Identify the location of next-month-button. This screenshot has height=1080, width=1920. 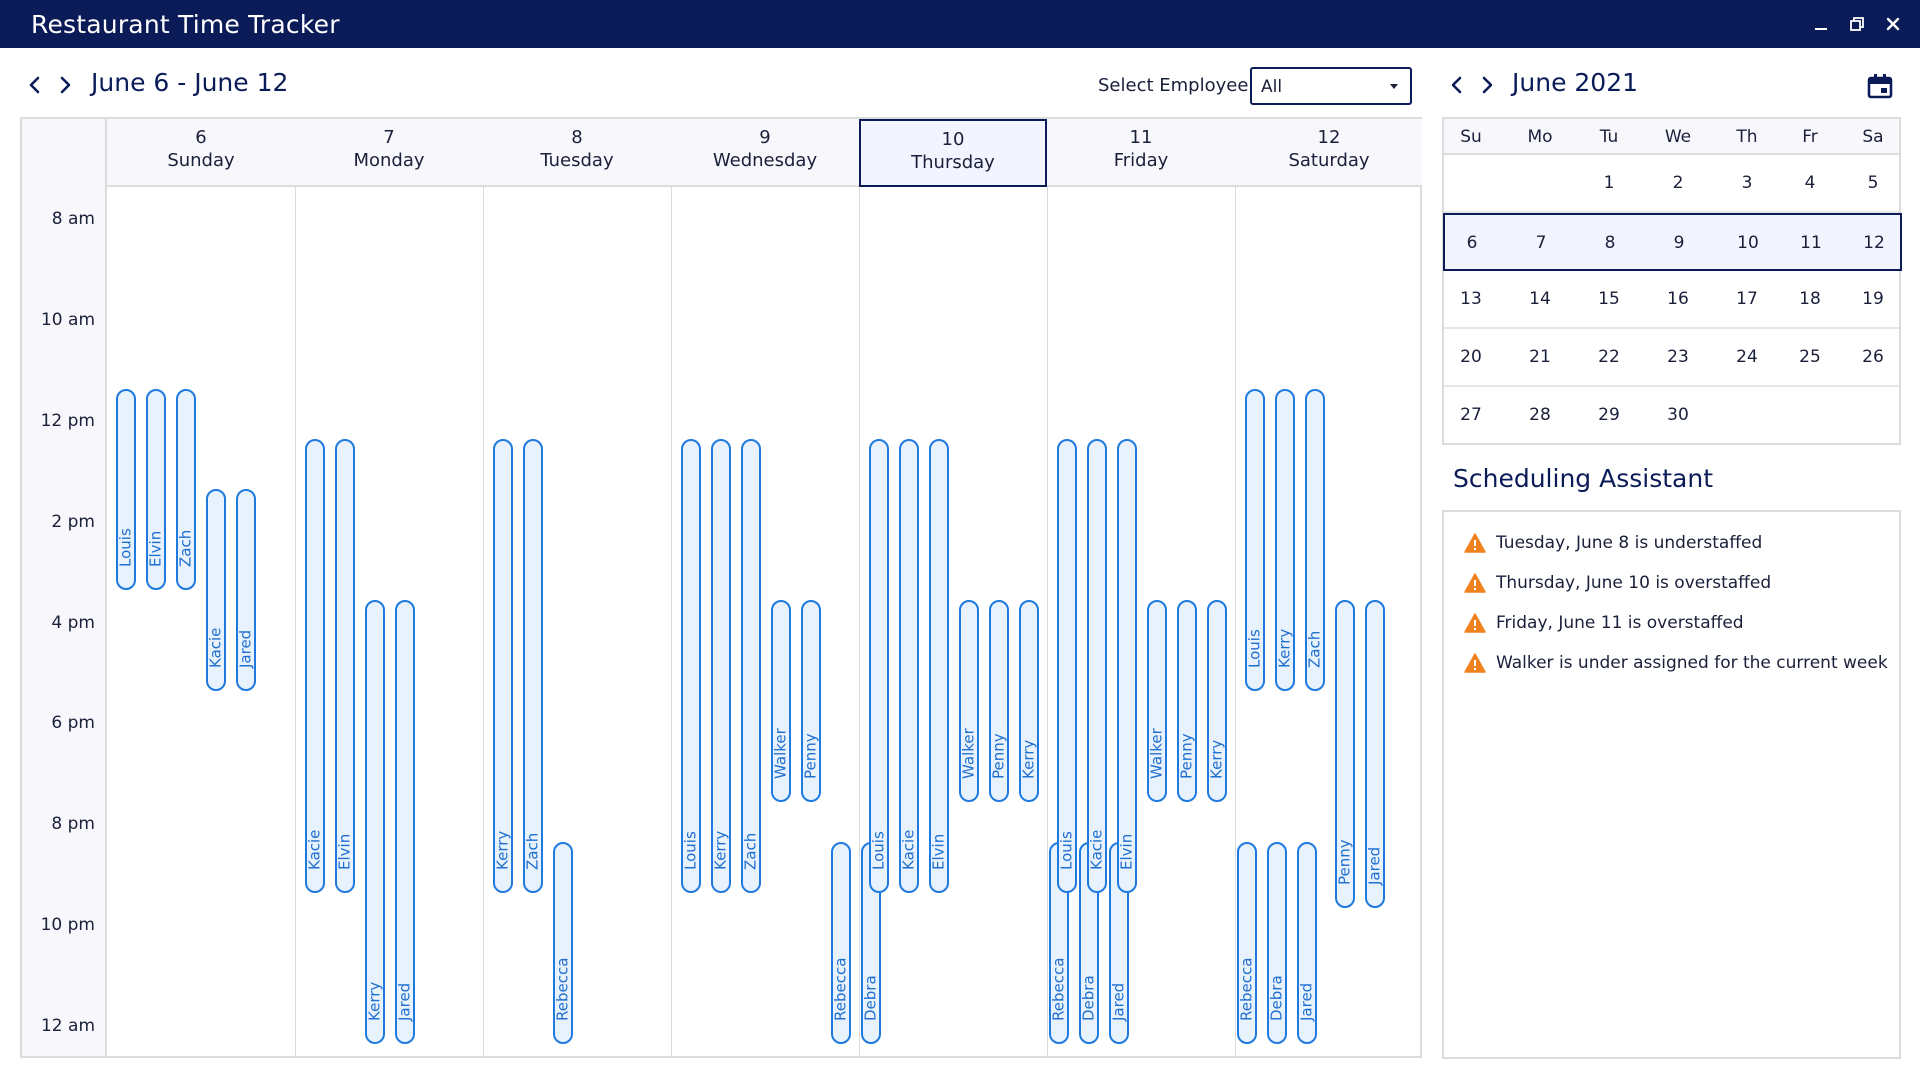
(1487, 85).